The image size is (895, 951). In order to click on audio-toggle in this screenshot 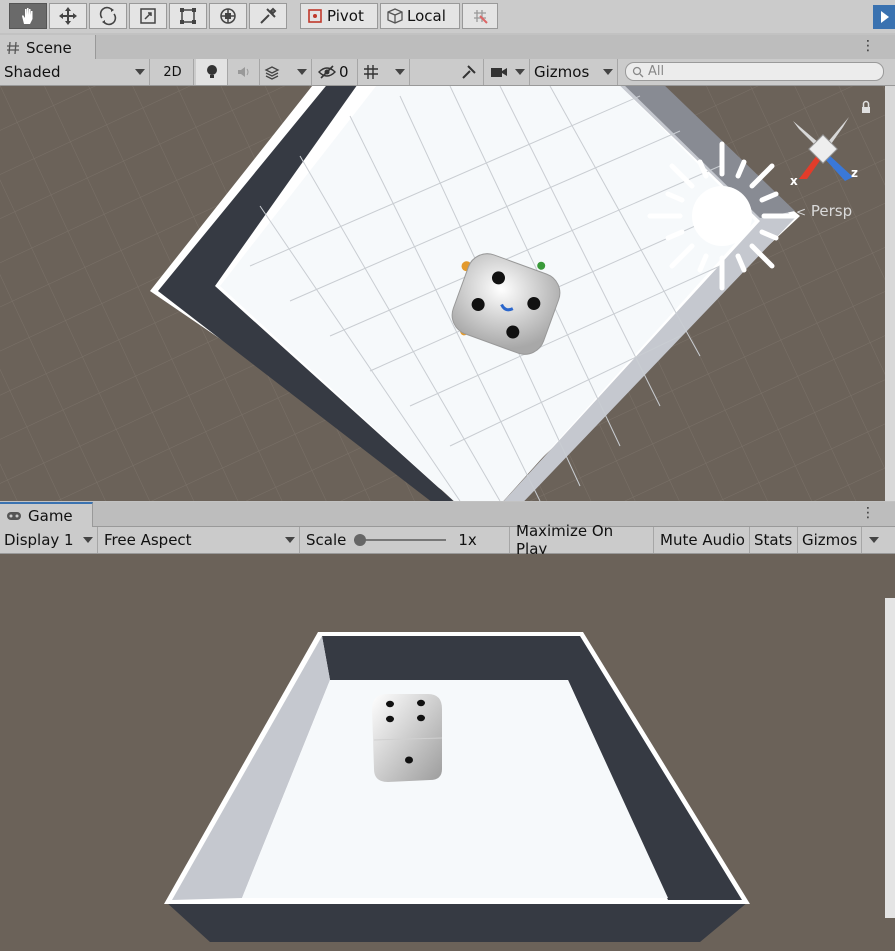, I will do `click(244, 72)`.